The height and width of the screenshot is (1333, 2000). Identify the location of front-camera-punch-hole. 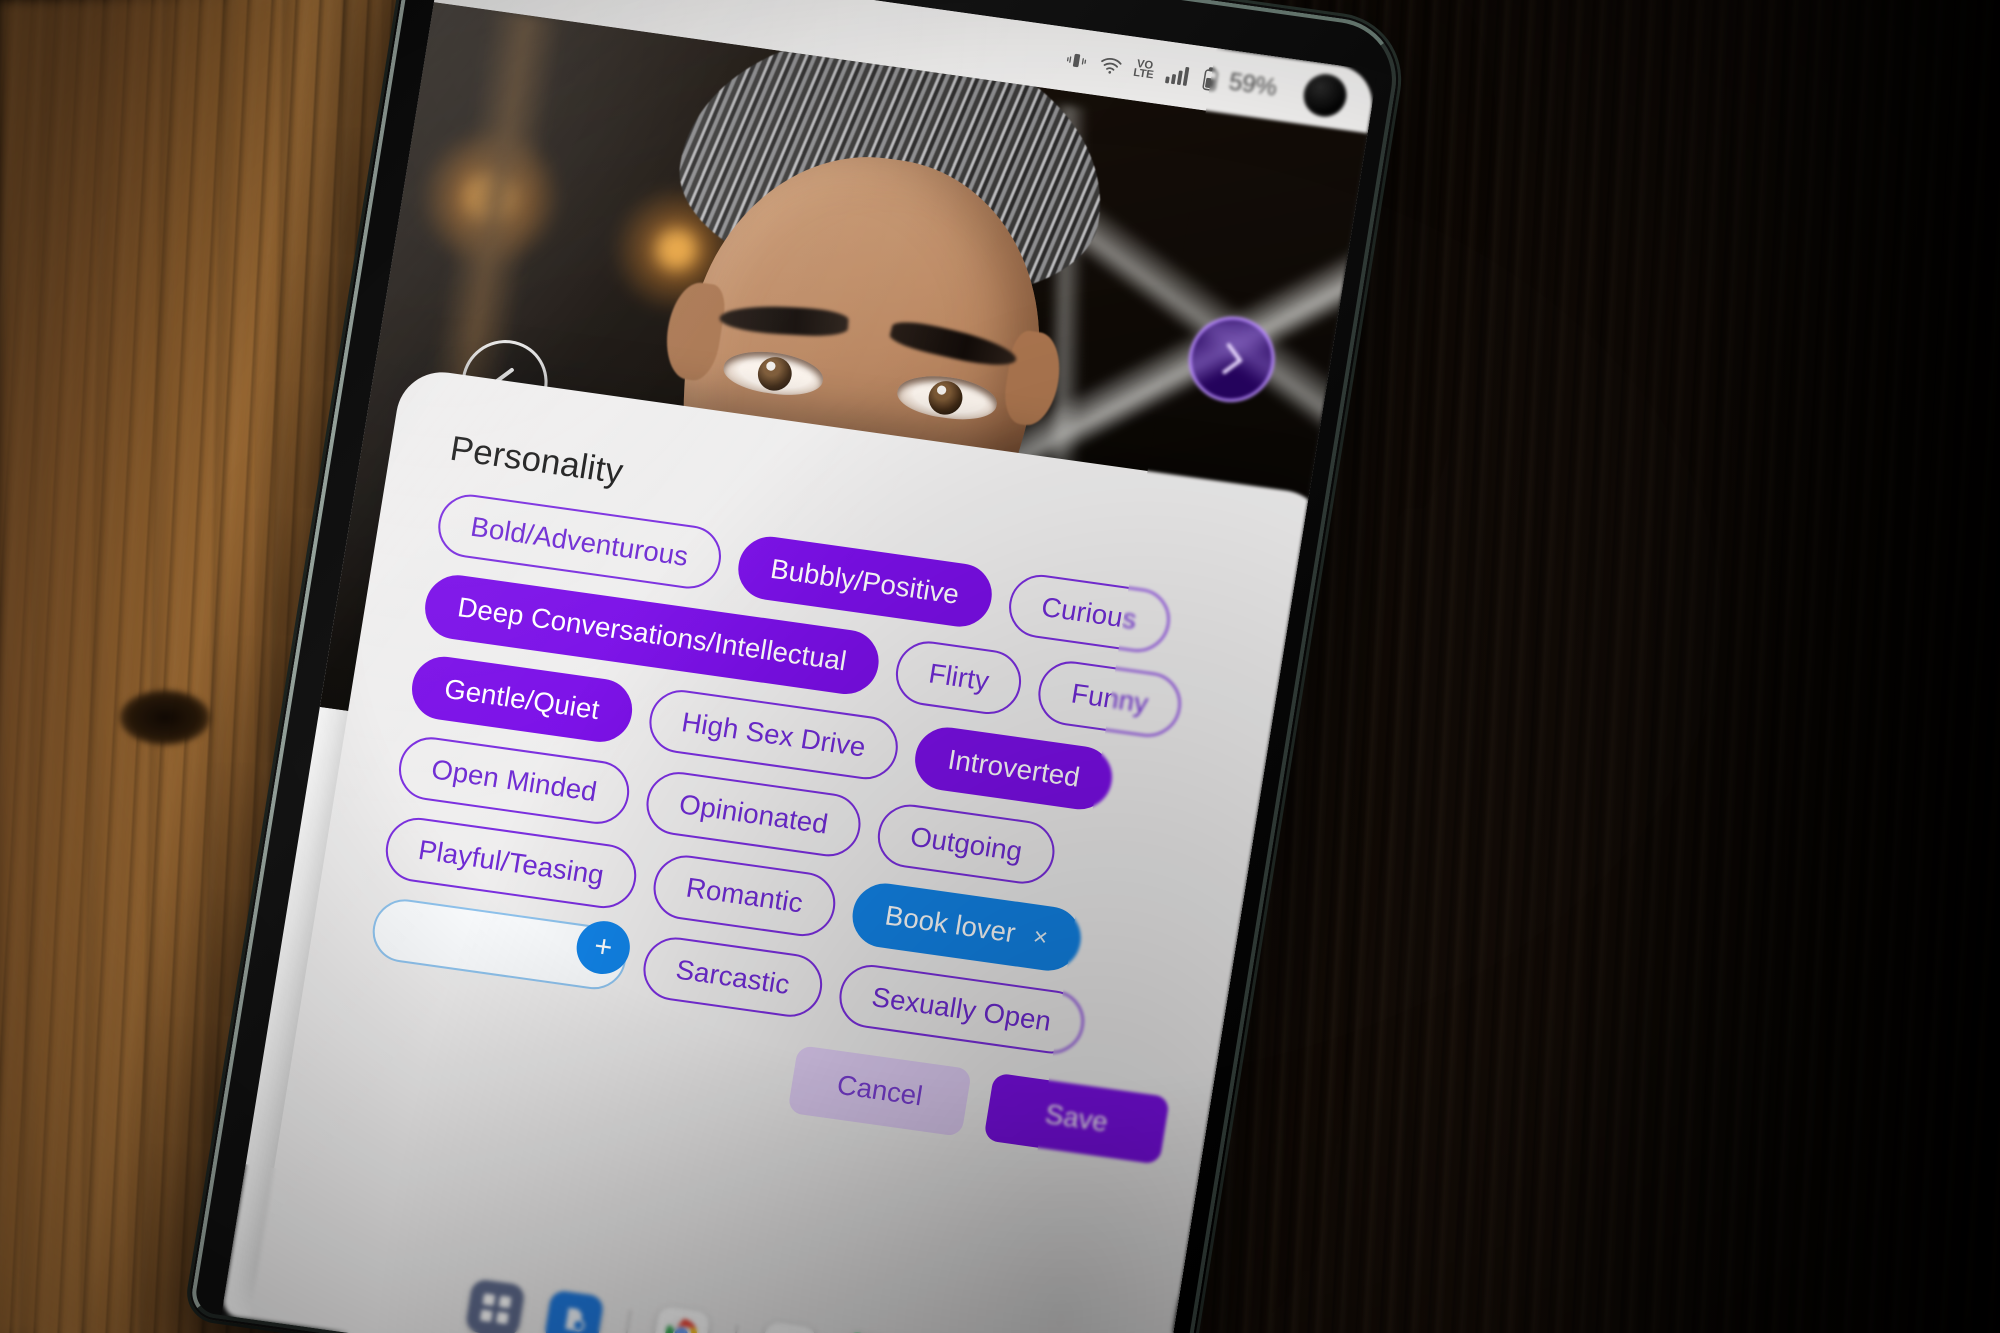
(1325, 95).